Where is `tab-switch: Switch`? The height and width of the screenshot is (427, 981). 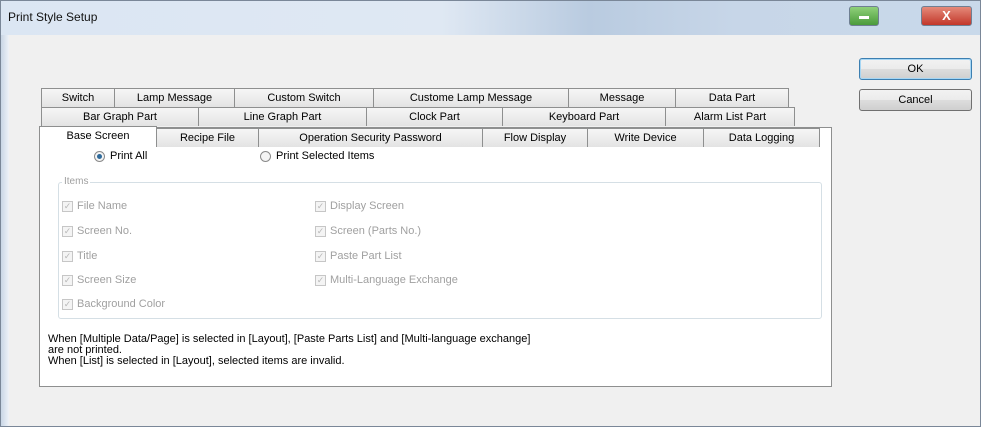
tab-switch: Switch is located at coordinates (78, 97).